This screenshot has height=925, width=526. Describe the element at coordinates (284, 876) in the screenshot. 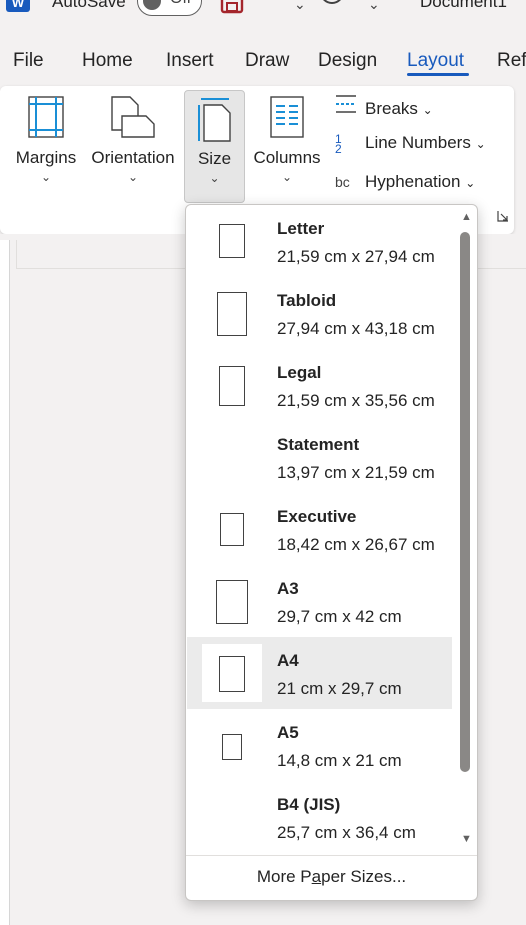

I see `more-label-pre: More P` at that location.